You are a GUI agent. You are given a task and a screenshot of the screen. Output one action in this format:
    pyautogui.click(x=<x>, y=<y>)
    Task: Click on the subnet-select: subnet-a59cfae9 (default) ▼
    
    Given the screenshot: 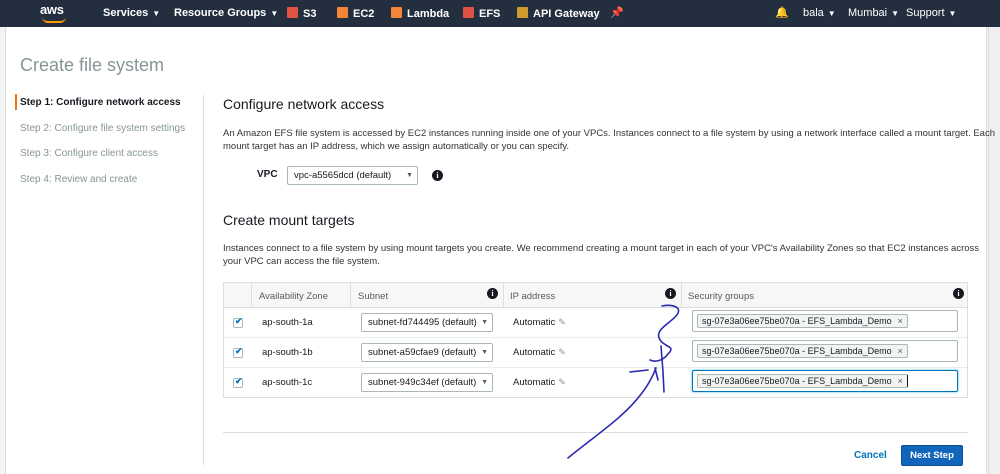 What is the action you would take?
    pyautogui.click(x=427, y=352)
    